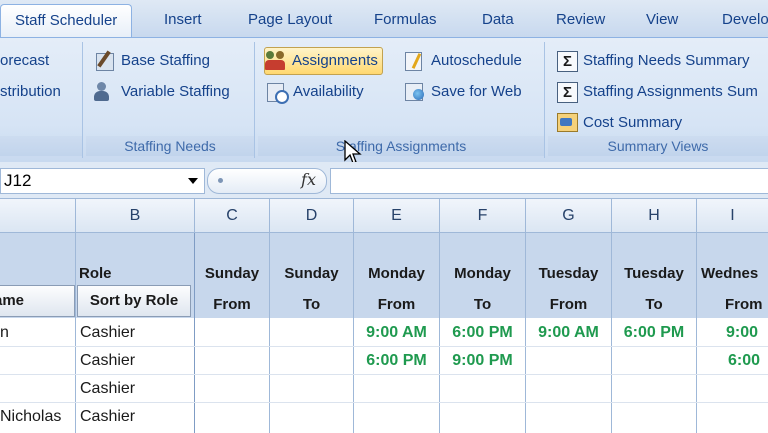 The width and height of the screenshot is (768, 433). What do you see at coordinates (4, 333) in the screenshot?
I see `name-cell: n` at bounding box center [4, 333].